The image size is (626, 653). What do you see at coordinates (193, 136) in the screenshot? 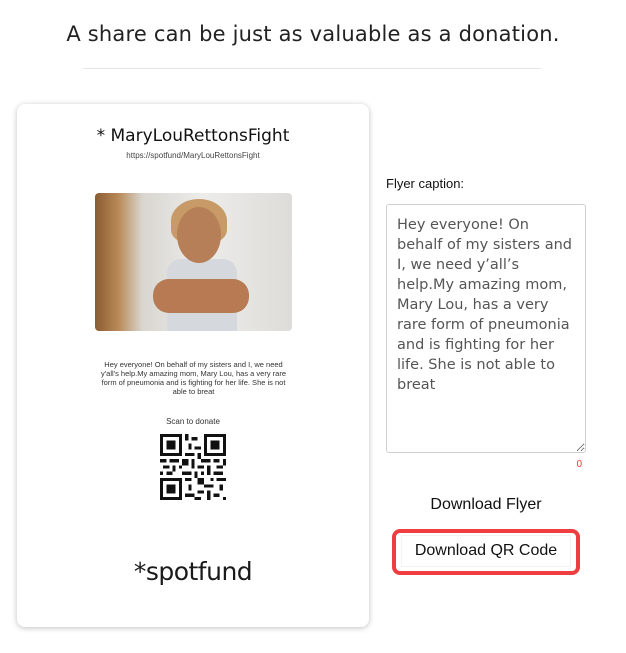
I see `flyer-title: * MaryLouRettonsFight` at bounding box center [193, 136].